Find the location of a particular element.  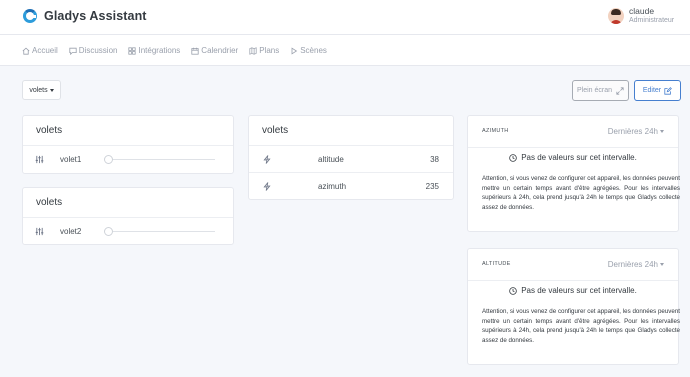

grid-icon is located at coordinates (132, 50).